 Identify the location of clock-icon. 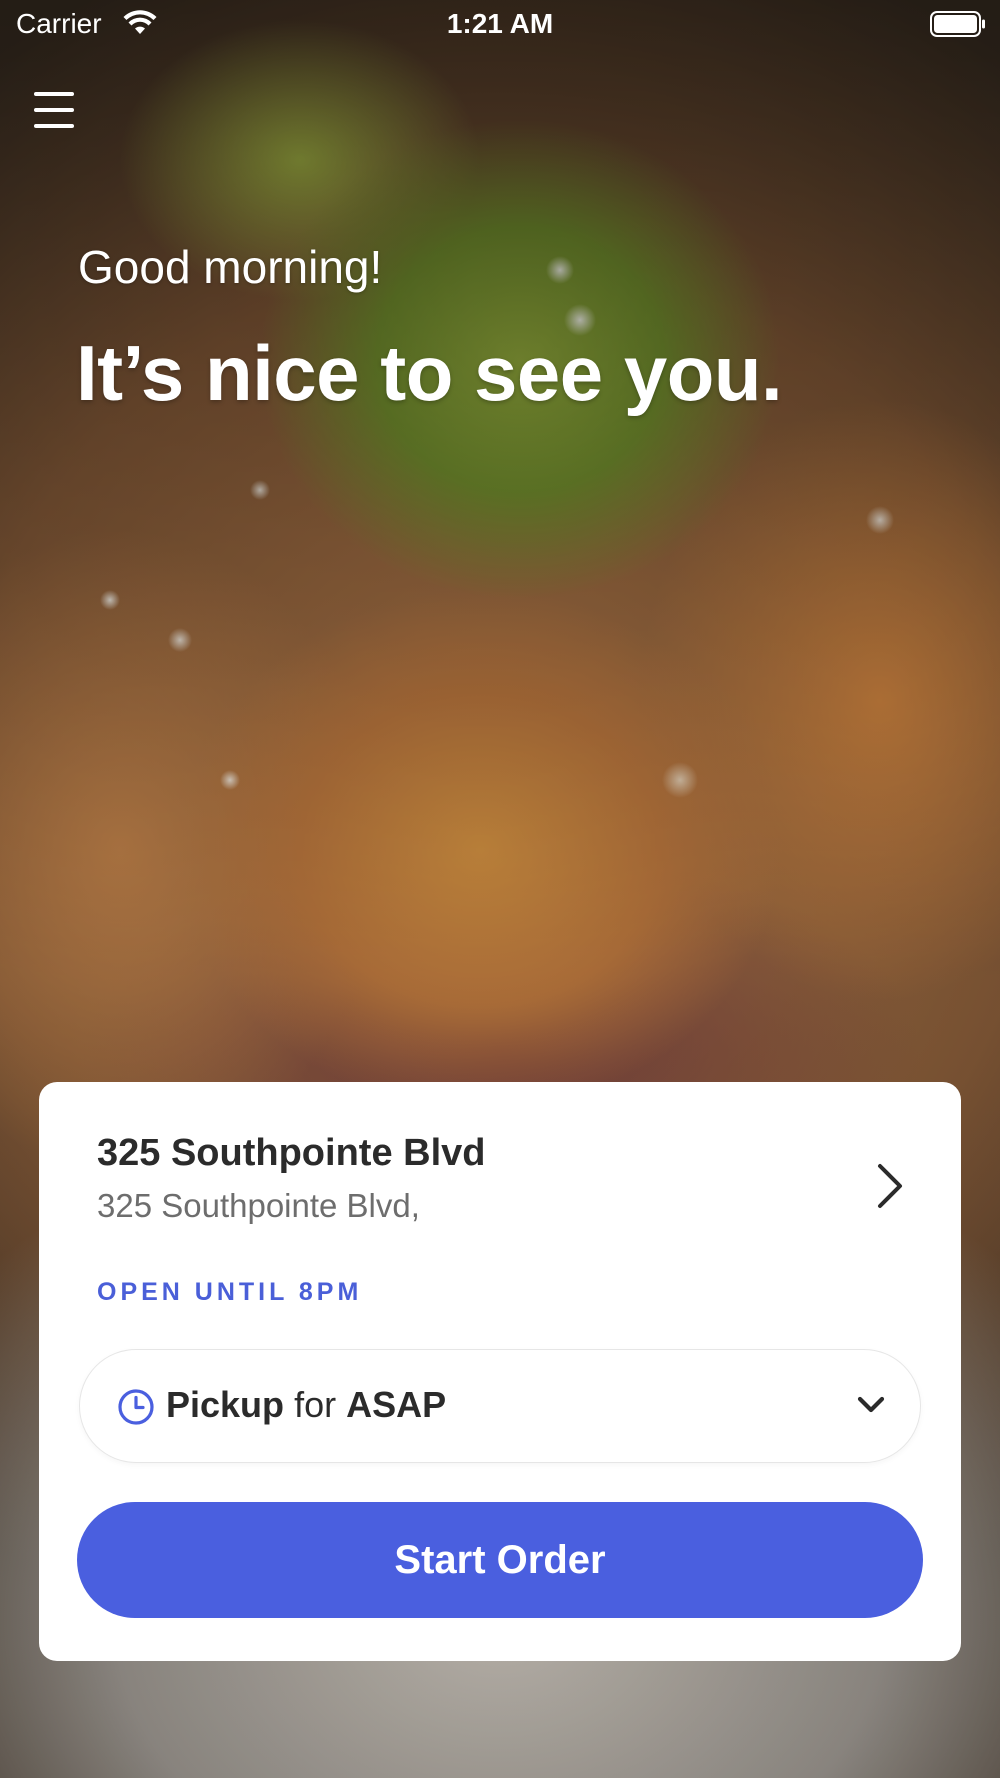
(136, 1407).